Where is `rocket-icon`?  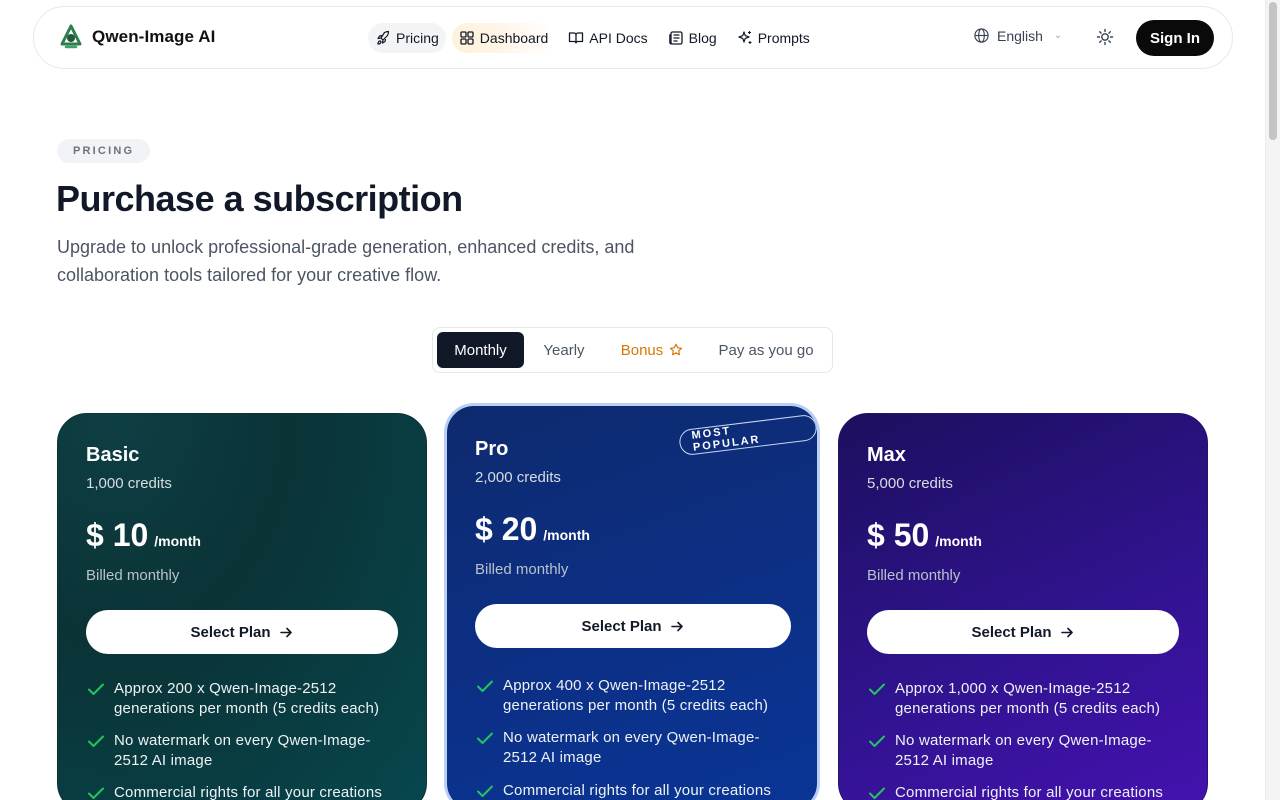 rocket-icon is located at coordinates (383, 37).